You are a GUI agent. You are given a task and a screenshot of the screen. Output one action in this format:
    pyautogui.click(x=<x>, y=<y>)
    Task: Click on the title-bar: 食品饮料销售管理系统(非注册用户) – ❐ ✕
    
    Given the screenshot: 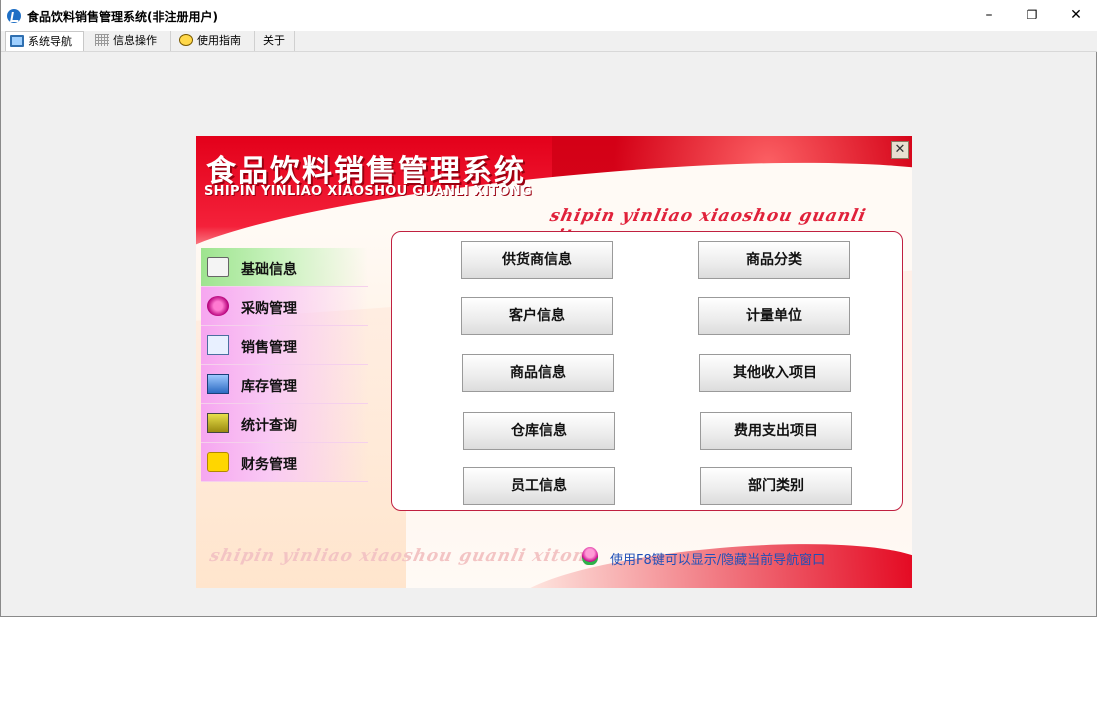 What is the action you would take?
    pyautogui.click(x=549, y=15)
    